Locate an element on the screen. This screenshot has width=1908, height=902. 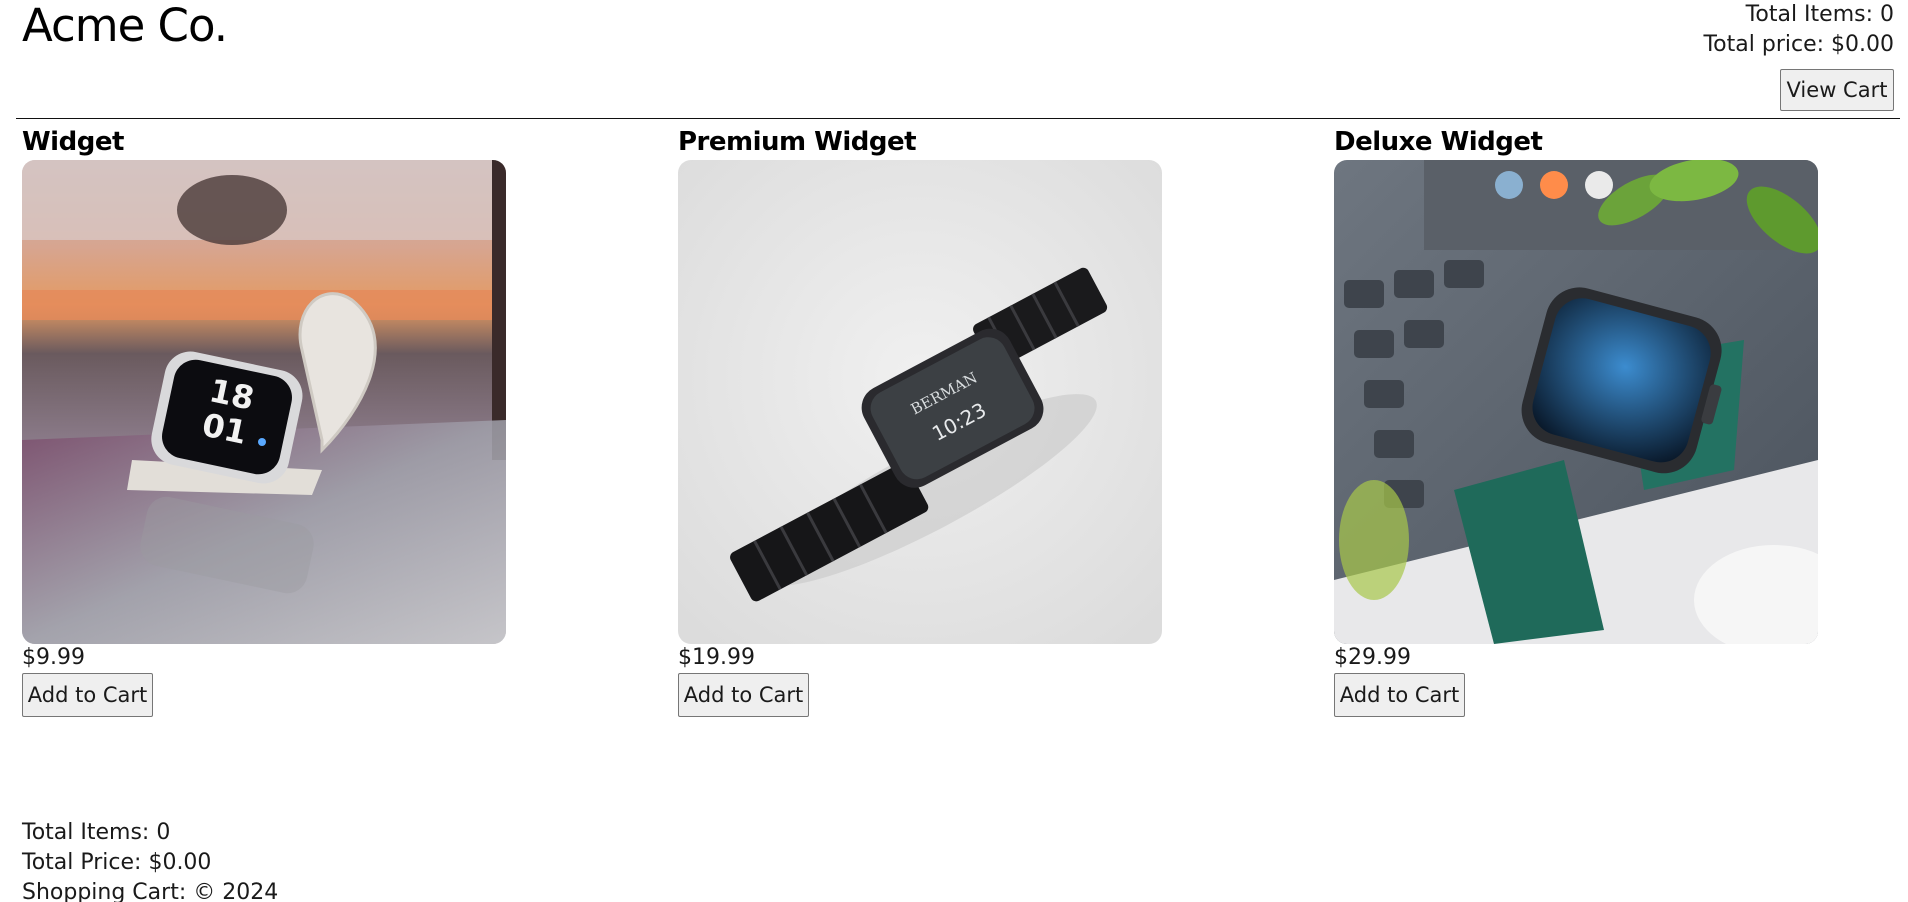
view-cart-button: View Cart is located at coordinates (1837, 90).